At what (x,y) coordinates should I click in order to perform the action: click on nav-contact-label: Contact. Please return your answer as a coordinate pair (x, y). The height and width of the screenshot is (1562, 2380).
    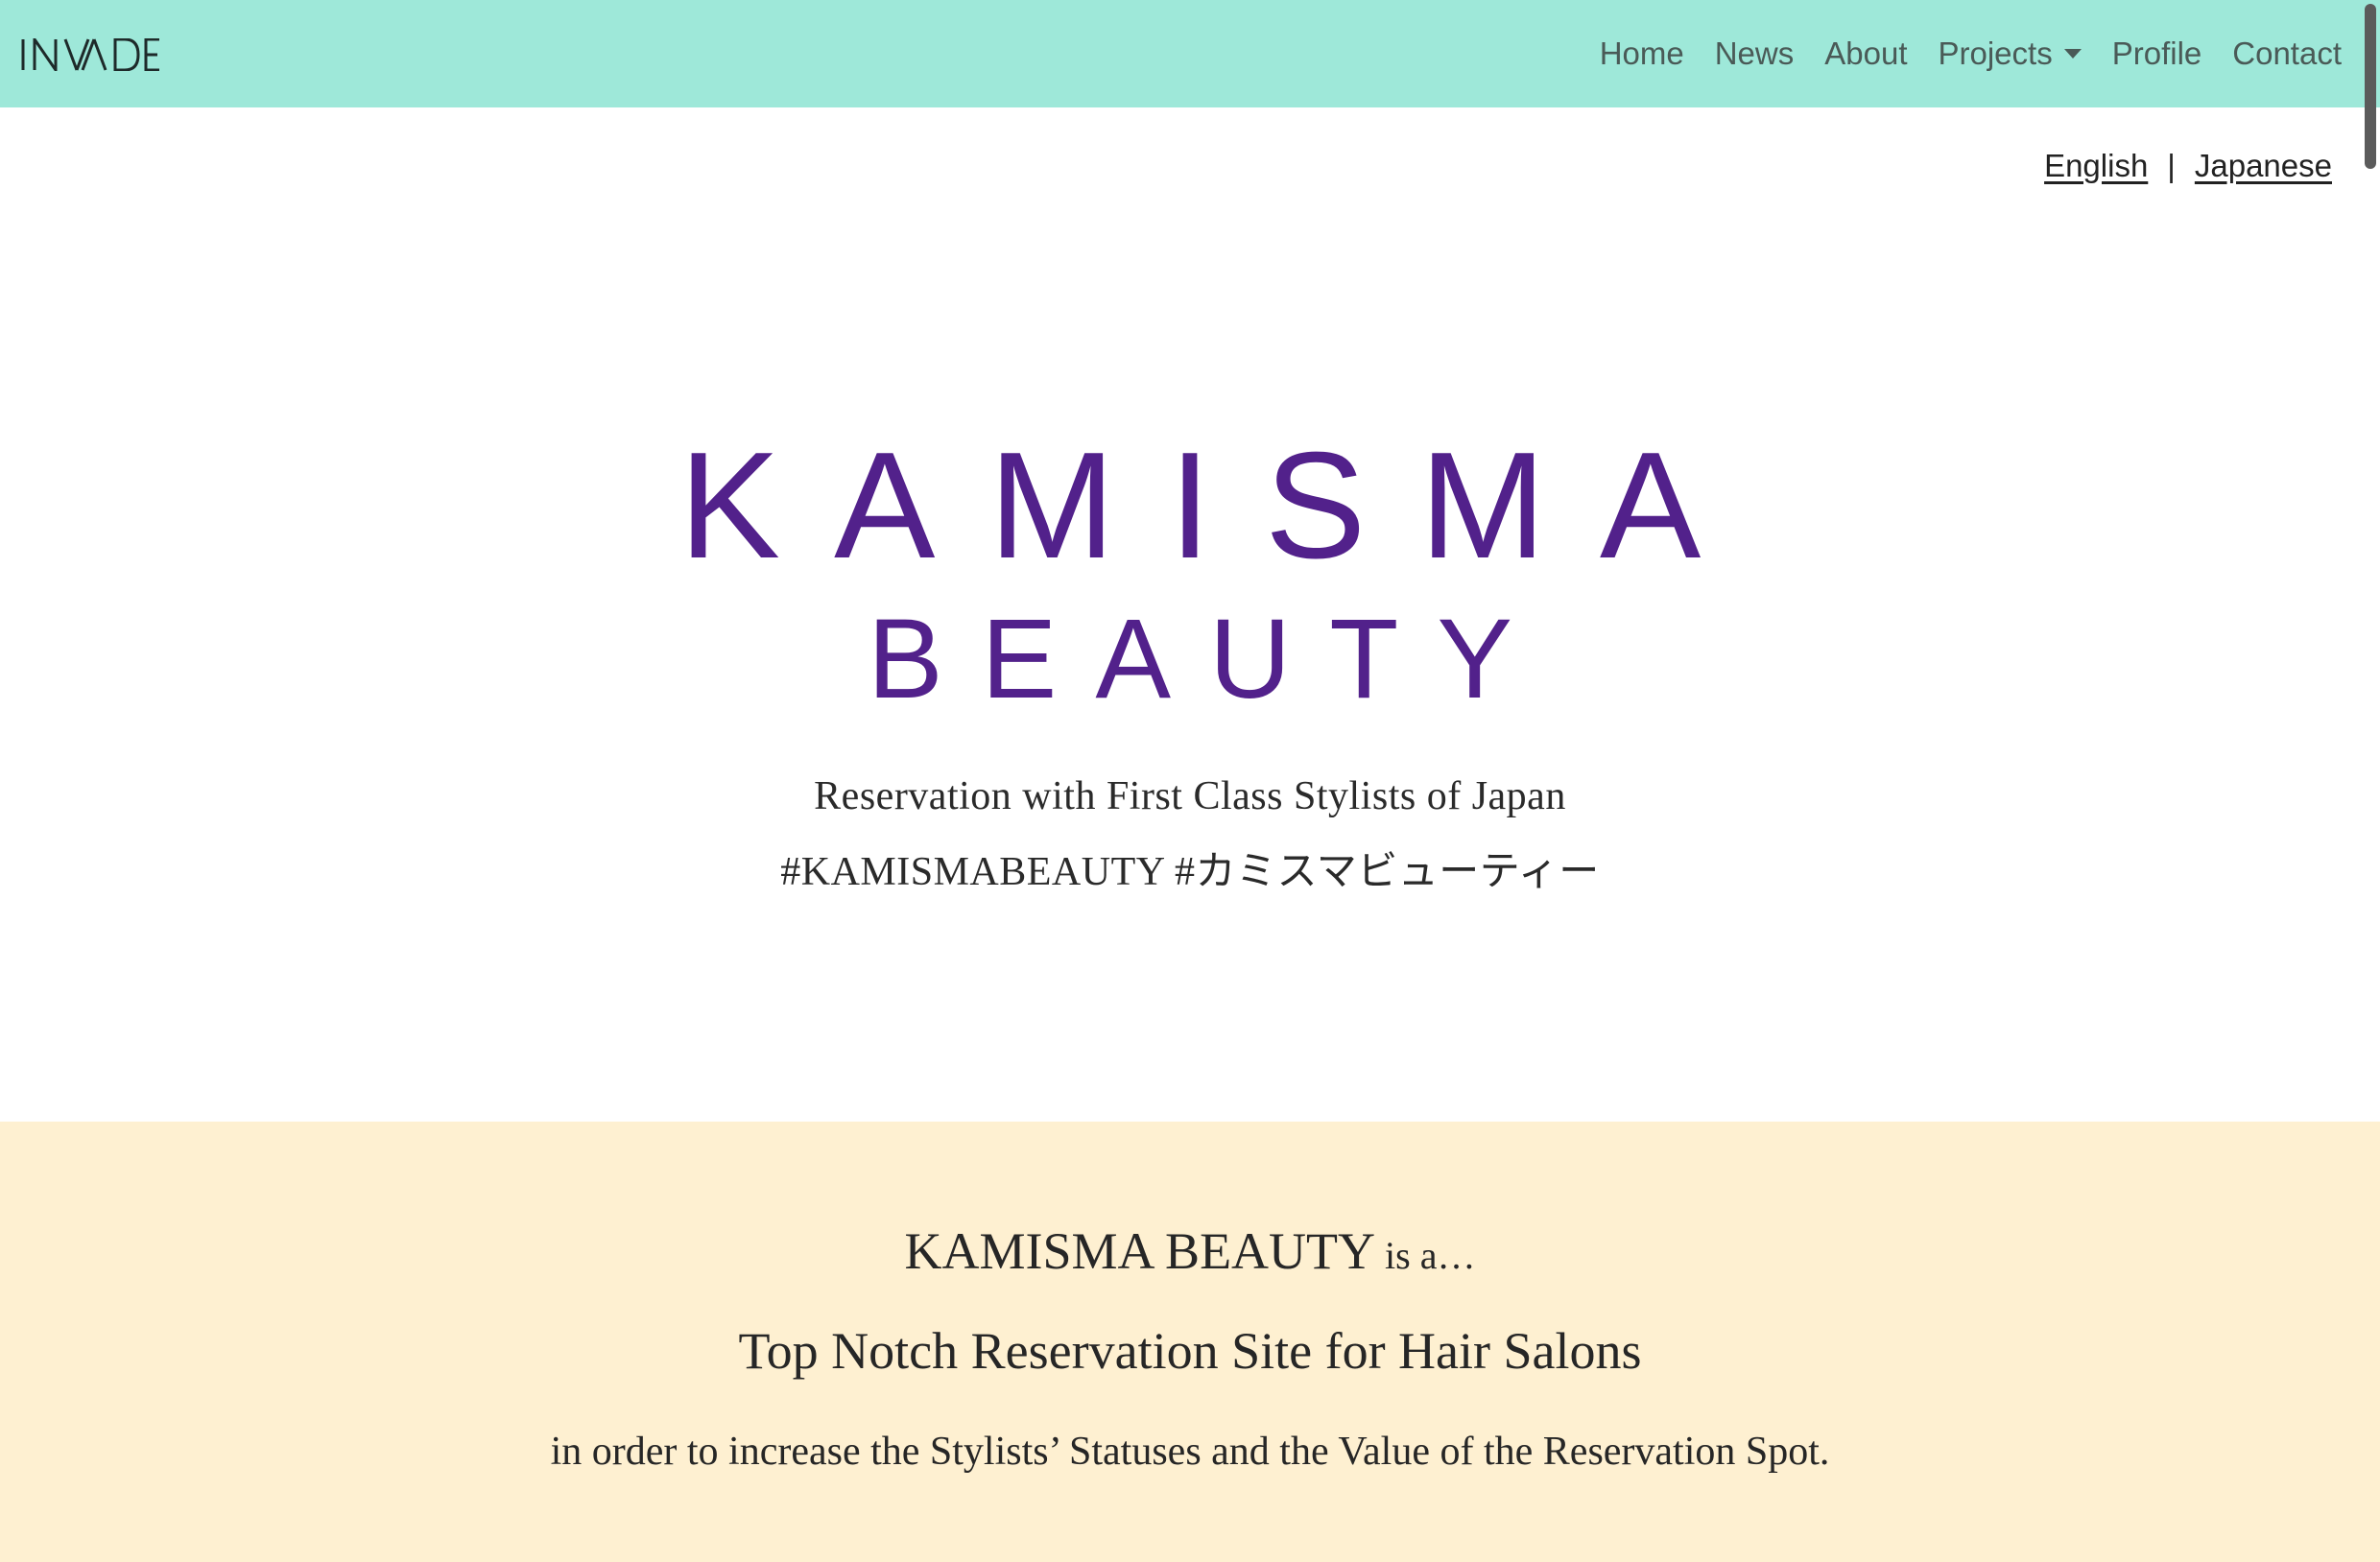
    Looking at the image, I should click on (2287, 53).